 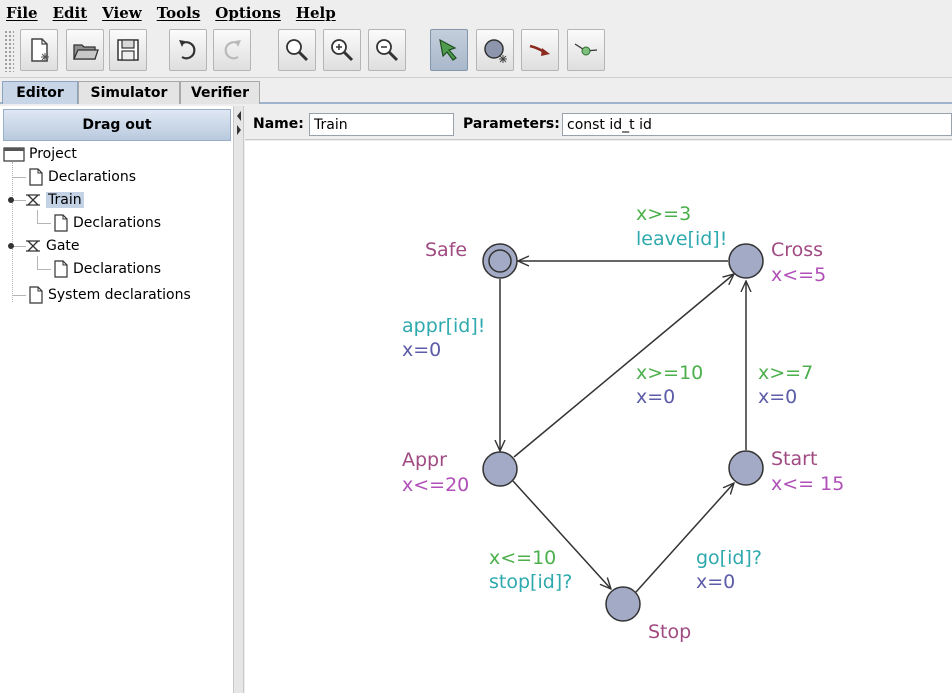 I want to click on guard-cross-safe: x>=3, so click(x=663, y=214).